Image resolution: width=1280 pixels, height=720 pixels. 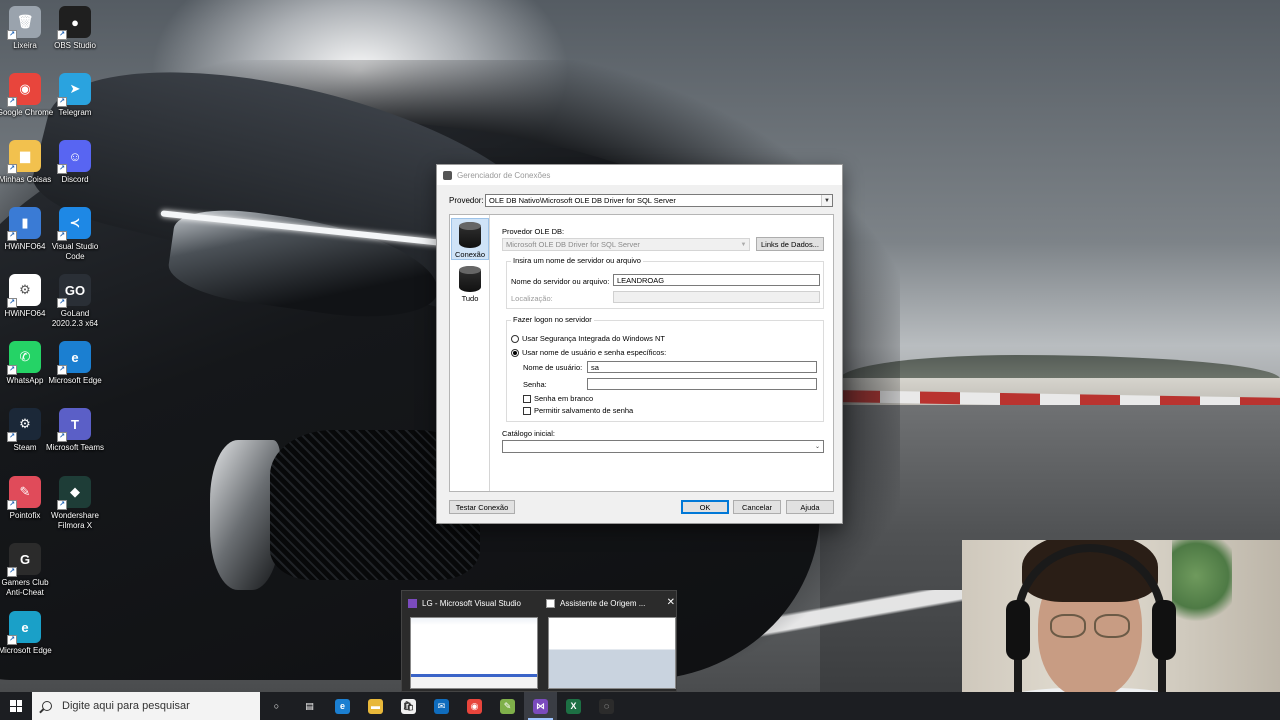 I want to click on taskbar-task-view-button: ▤, so click(x=309, y=706).